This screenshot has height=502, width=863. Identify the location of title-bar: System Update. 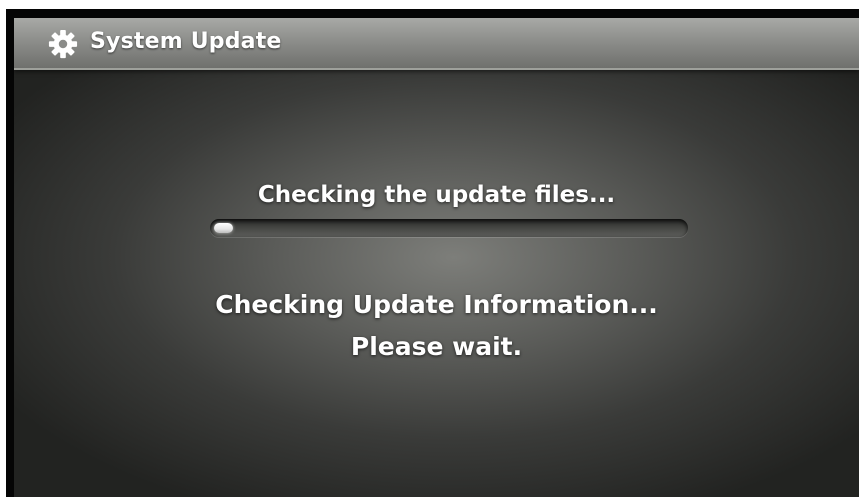
(436, 44).